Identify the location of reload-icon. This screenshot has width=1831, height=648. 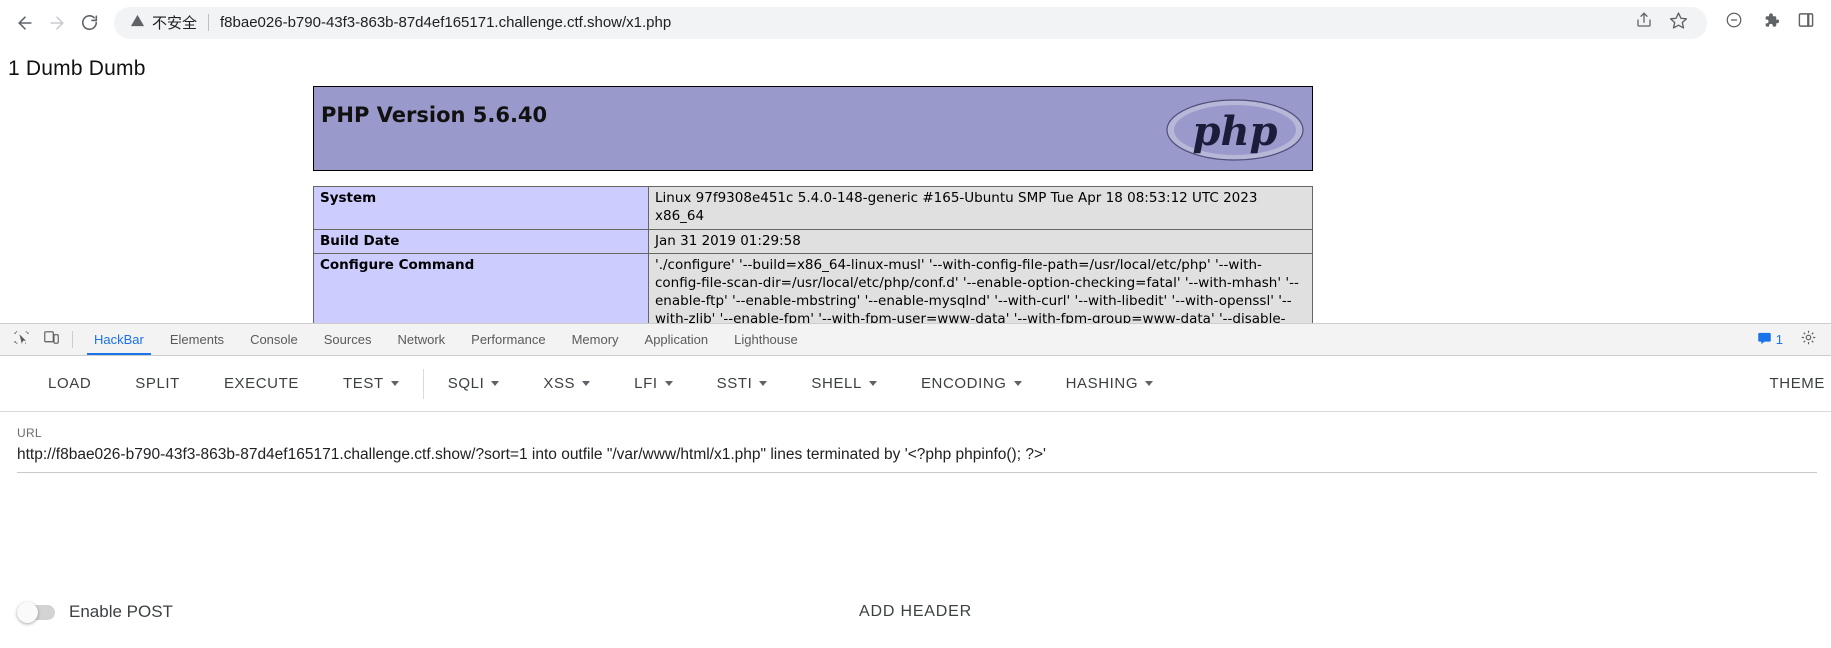
(89, 22).